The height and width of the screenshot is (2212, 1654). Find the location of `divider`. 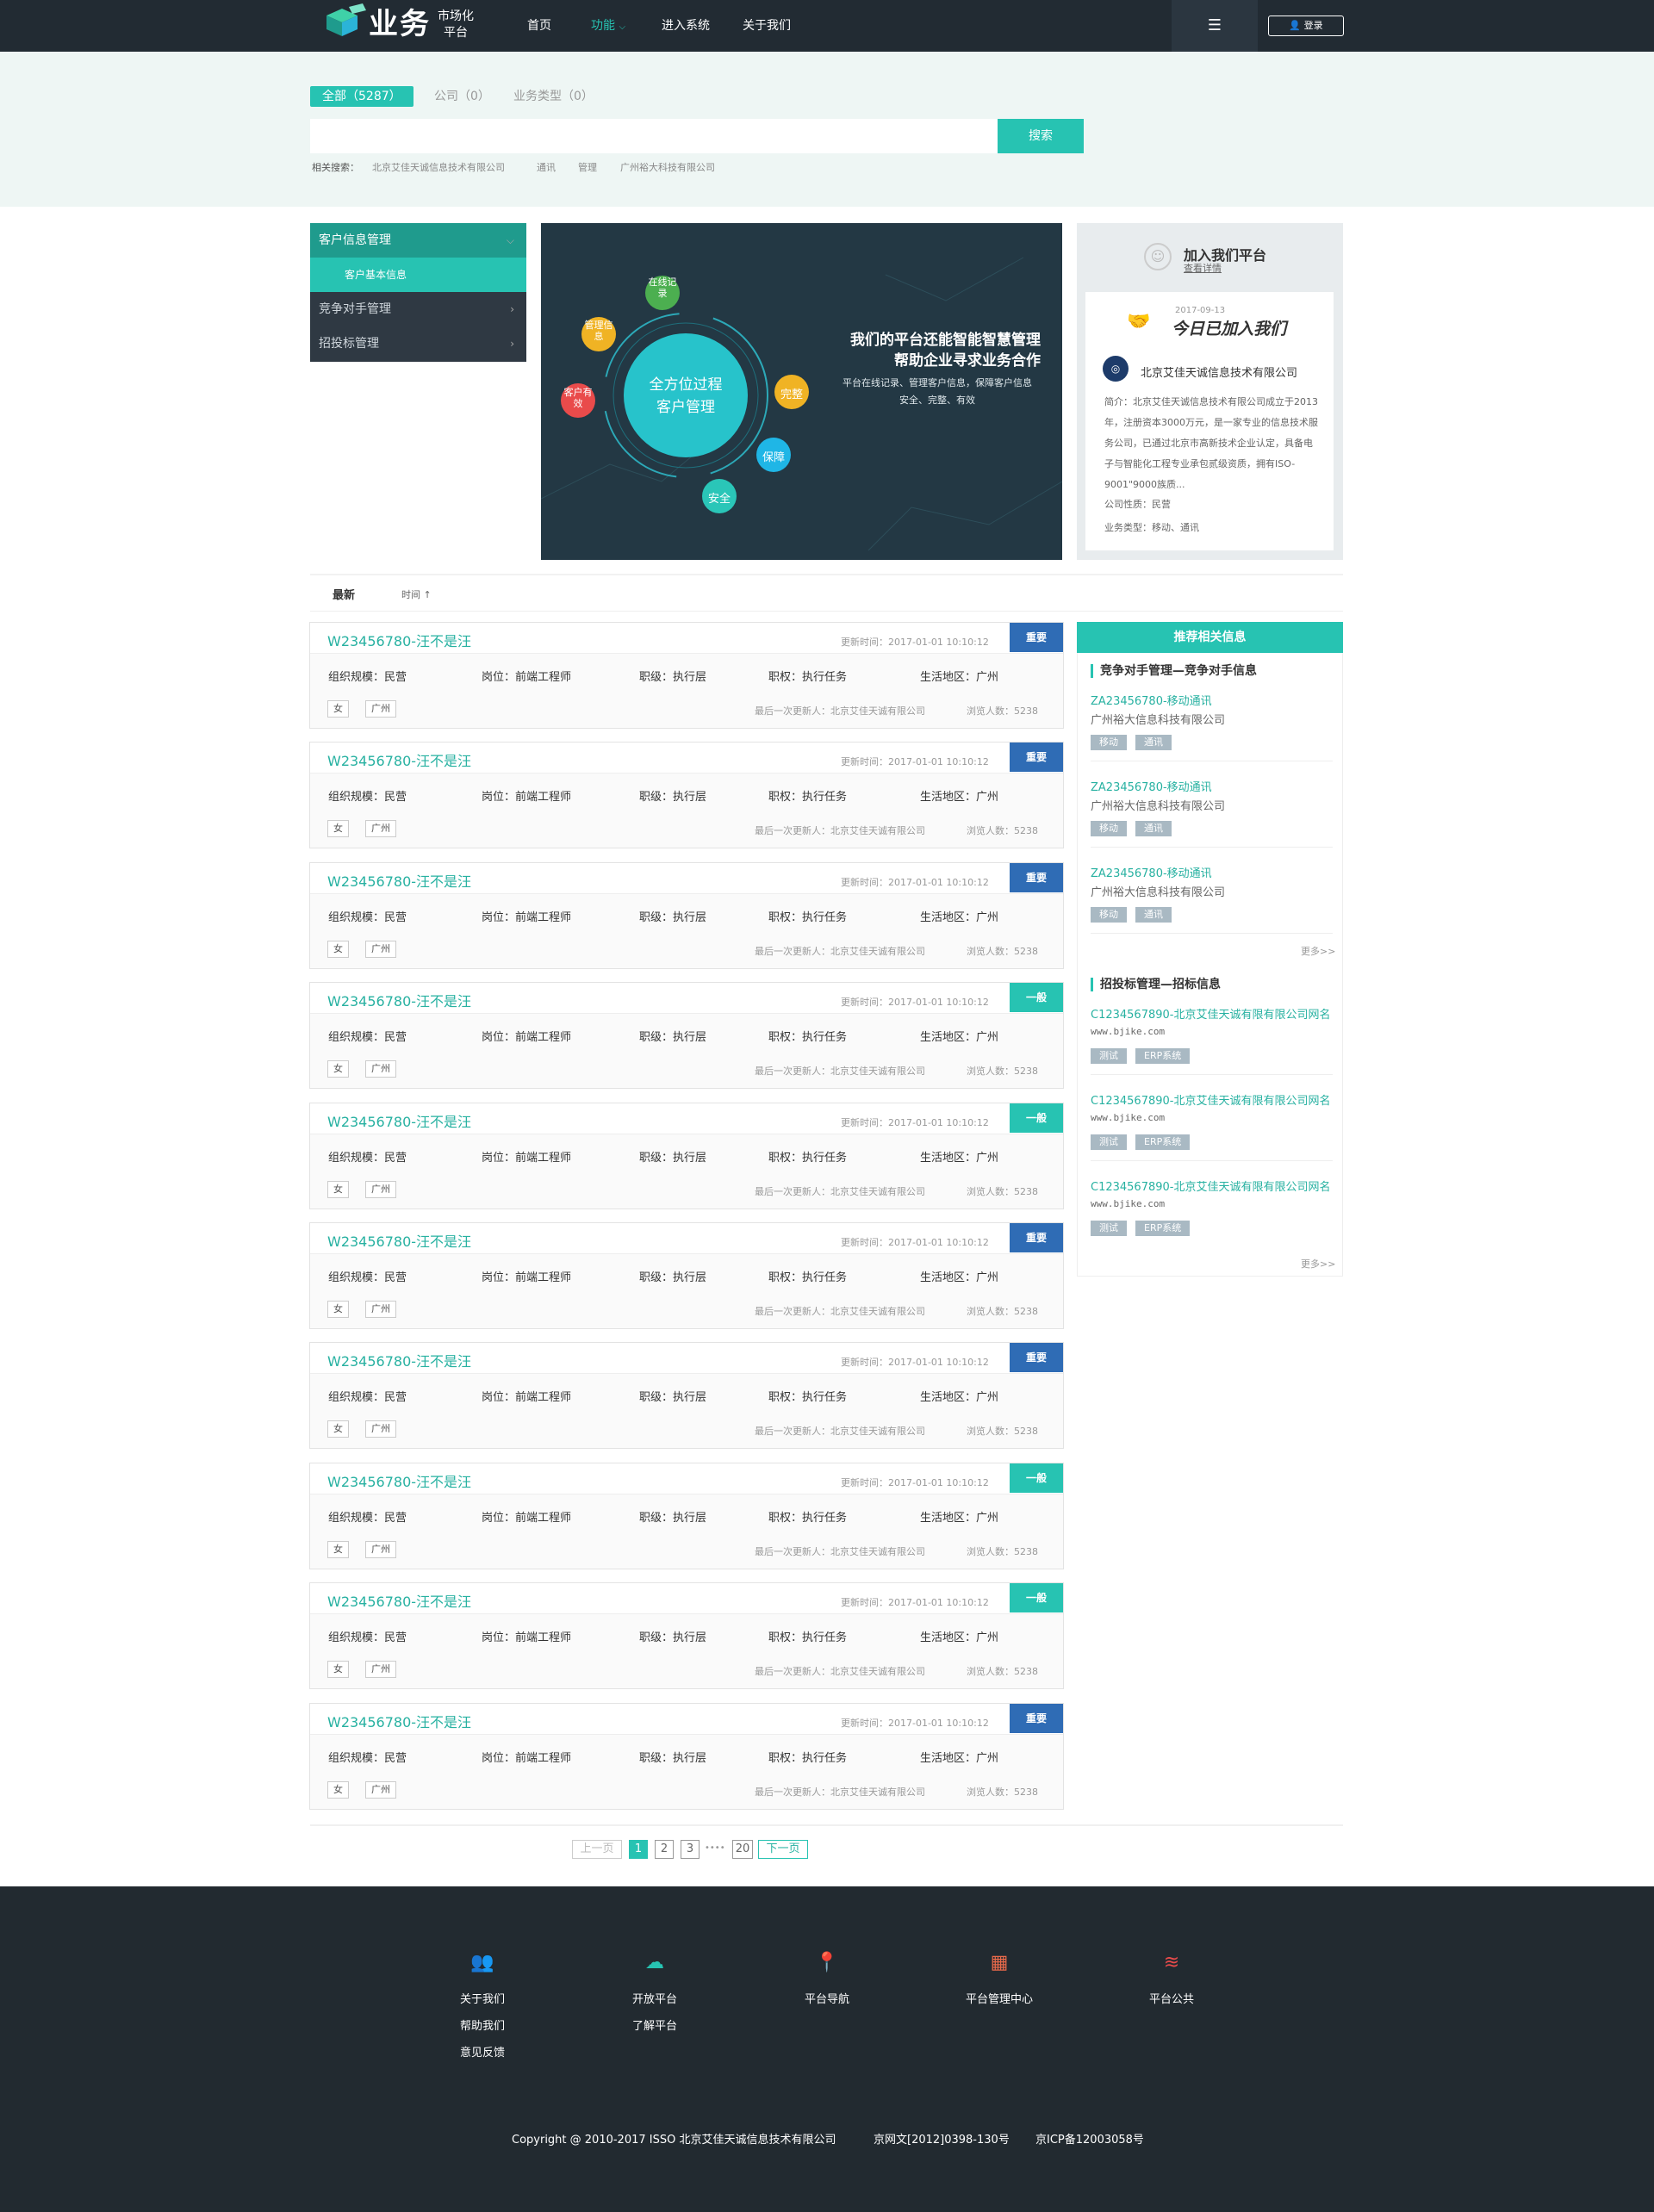

divider is located at coordinates (1212, 934).